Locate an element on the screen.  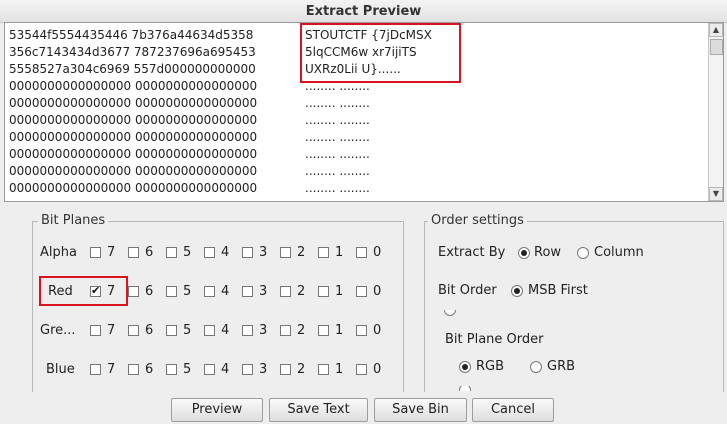
extract-by-row-radio is located at coordinates (524, 253).